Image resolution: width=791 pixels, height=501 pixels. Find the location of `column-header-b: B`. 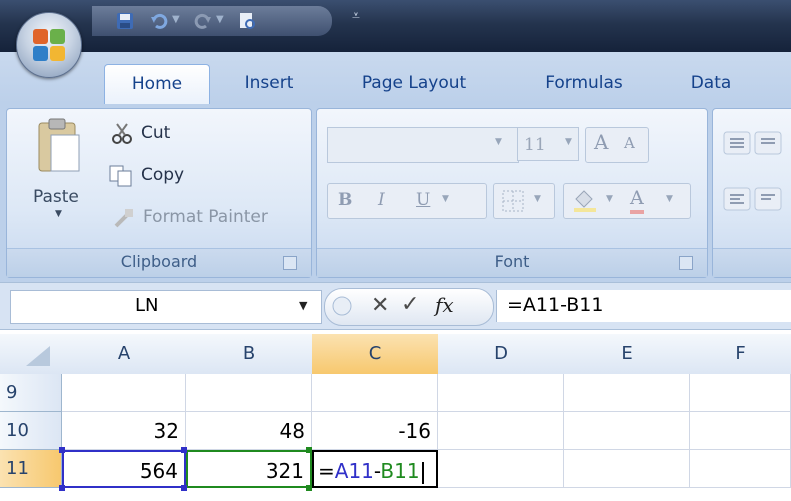

column-header-b: B is located at coordinates (249, 354).